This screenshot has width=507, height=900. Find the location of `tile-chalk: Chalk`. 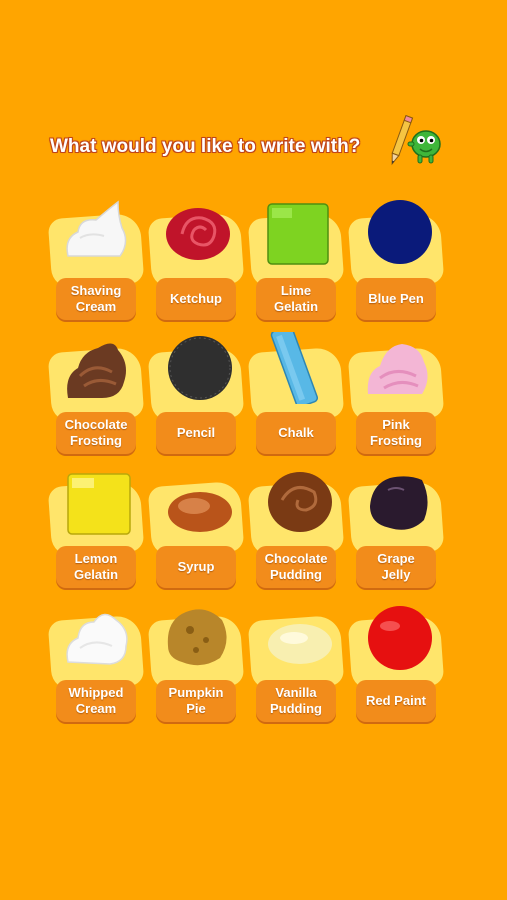

tile-chalk: Chalk is located at coordinates (298, 397).